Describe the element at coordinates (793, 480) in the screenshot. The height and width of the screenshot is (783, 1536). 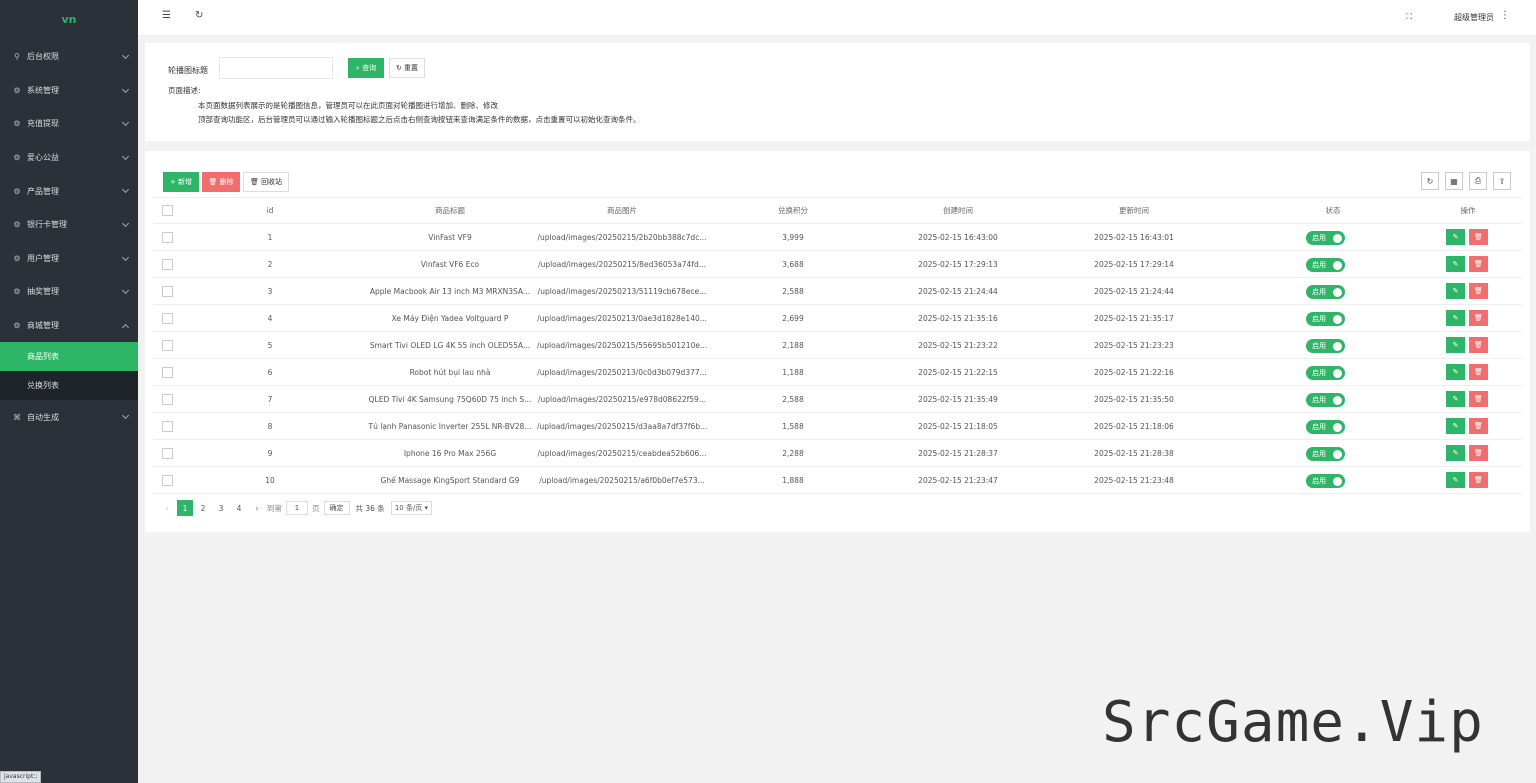
I see `cell-points: 1,888` at that location.